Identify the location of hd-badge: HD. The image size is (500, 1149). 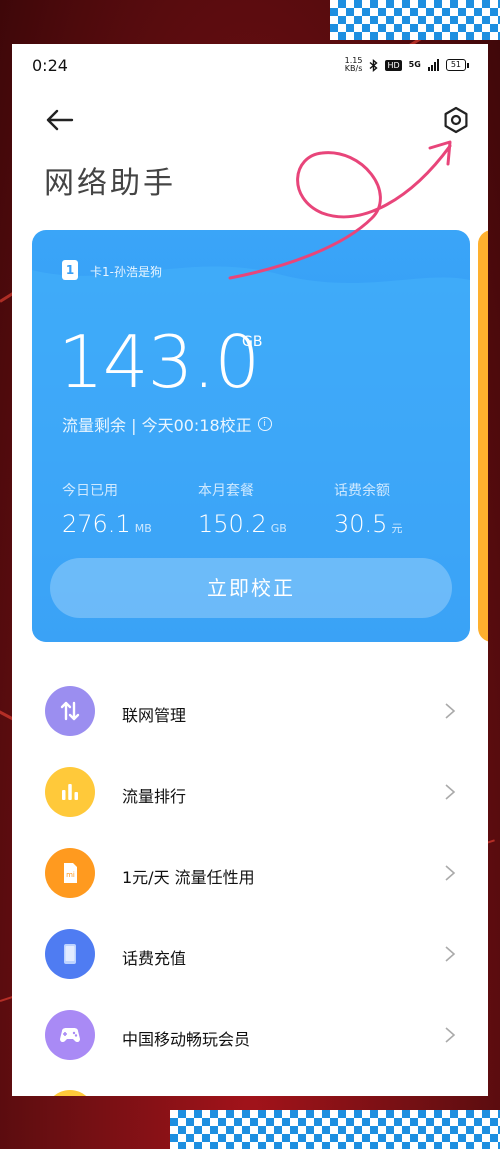
(393, 65).